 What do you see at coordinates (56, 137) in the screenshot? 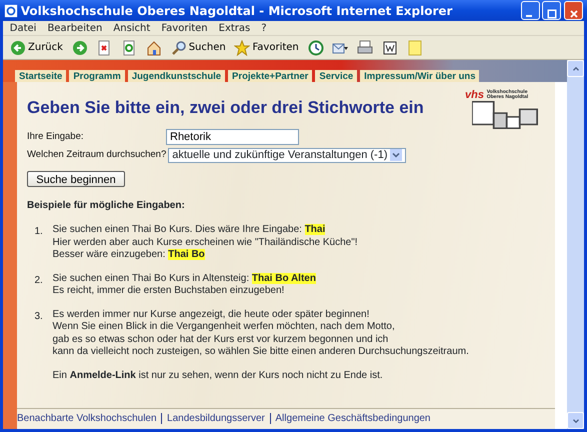
I see `field-label: Ihre Eingabe:` at bounding box center [56, 137].